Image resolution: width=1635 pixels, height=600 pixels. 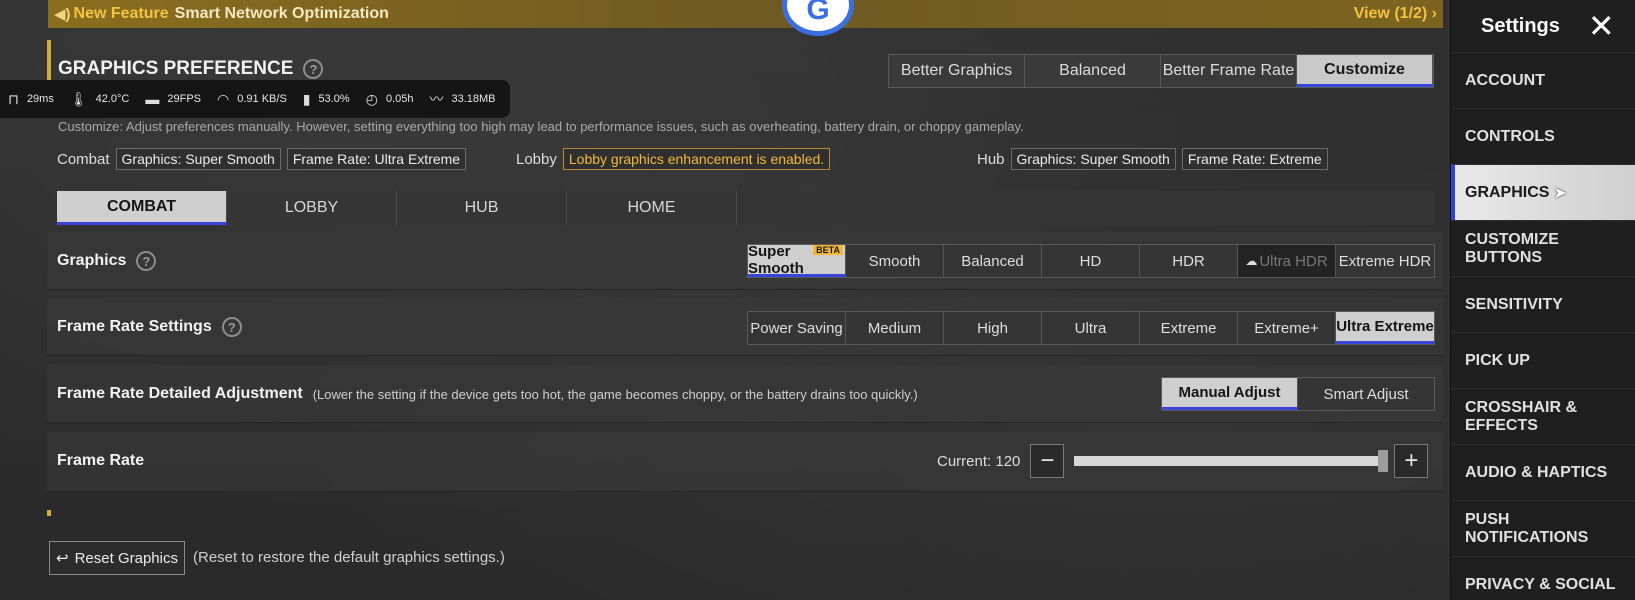 I want to click on new-feature-label: New Feature, so click(x=121, y=13).